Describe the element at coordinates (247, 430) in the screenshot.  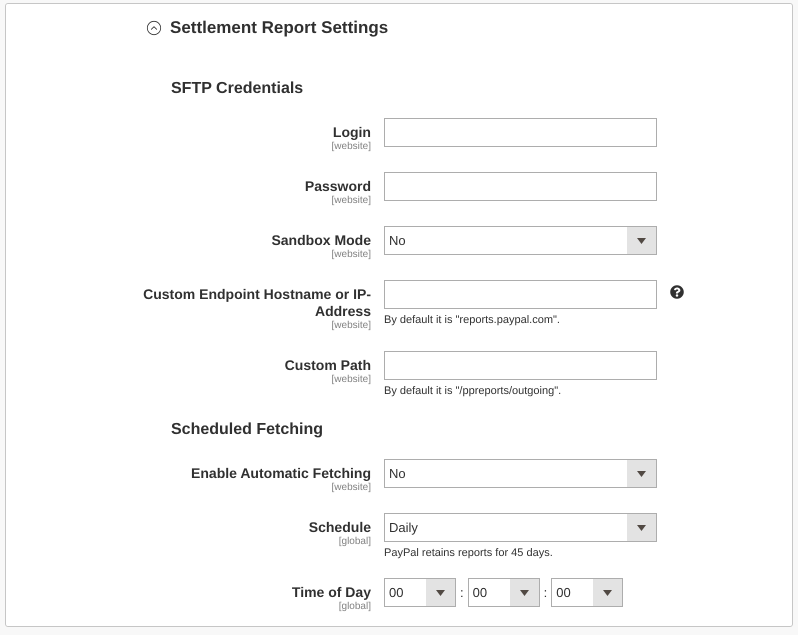
I see `group-heading: Scheduled Fetching` at that location.